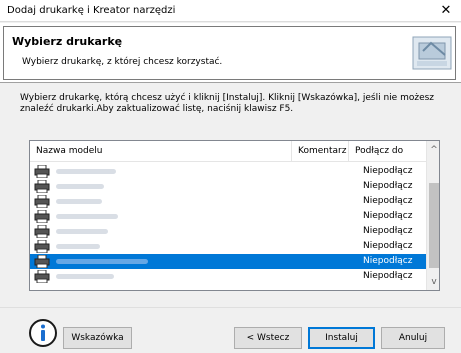  Describe the element at coordinates (433, 150) in the screenshot. I see `scroll-up-button: ^` at that location.